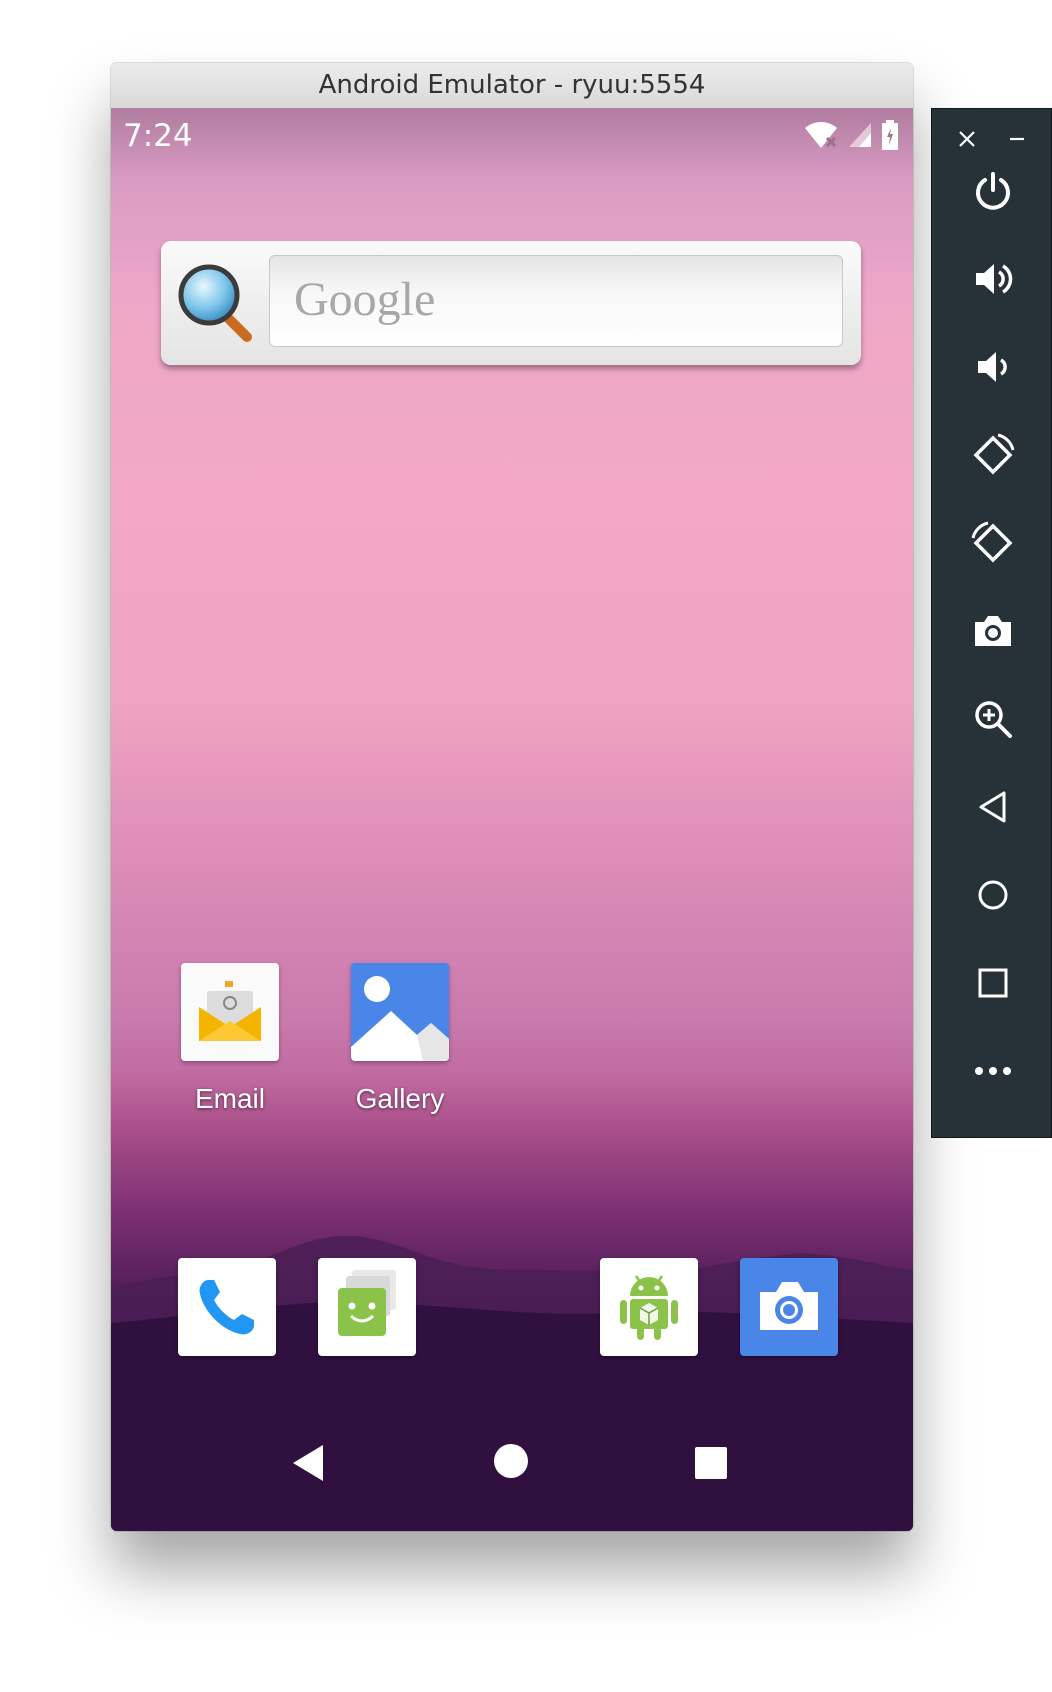  I want to click on magnifier-icon, so click(215, 303).